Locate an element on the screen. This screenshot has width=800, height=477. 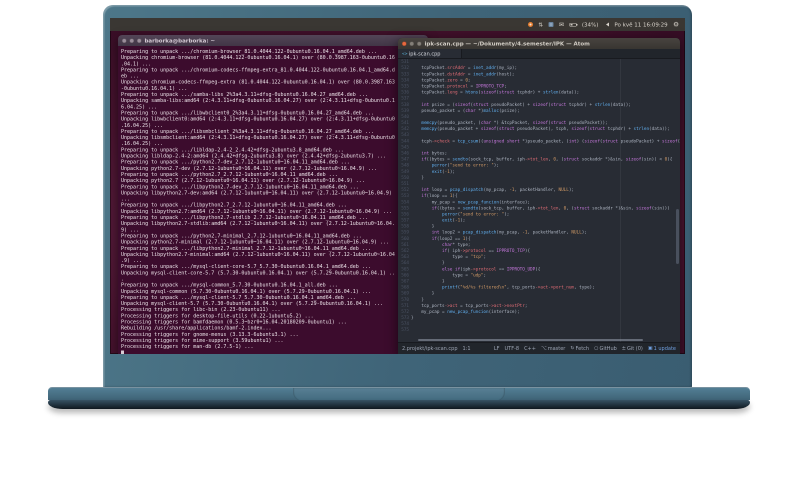
status-line-ending: LF is located at coordinates (497, 349).